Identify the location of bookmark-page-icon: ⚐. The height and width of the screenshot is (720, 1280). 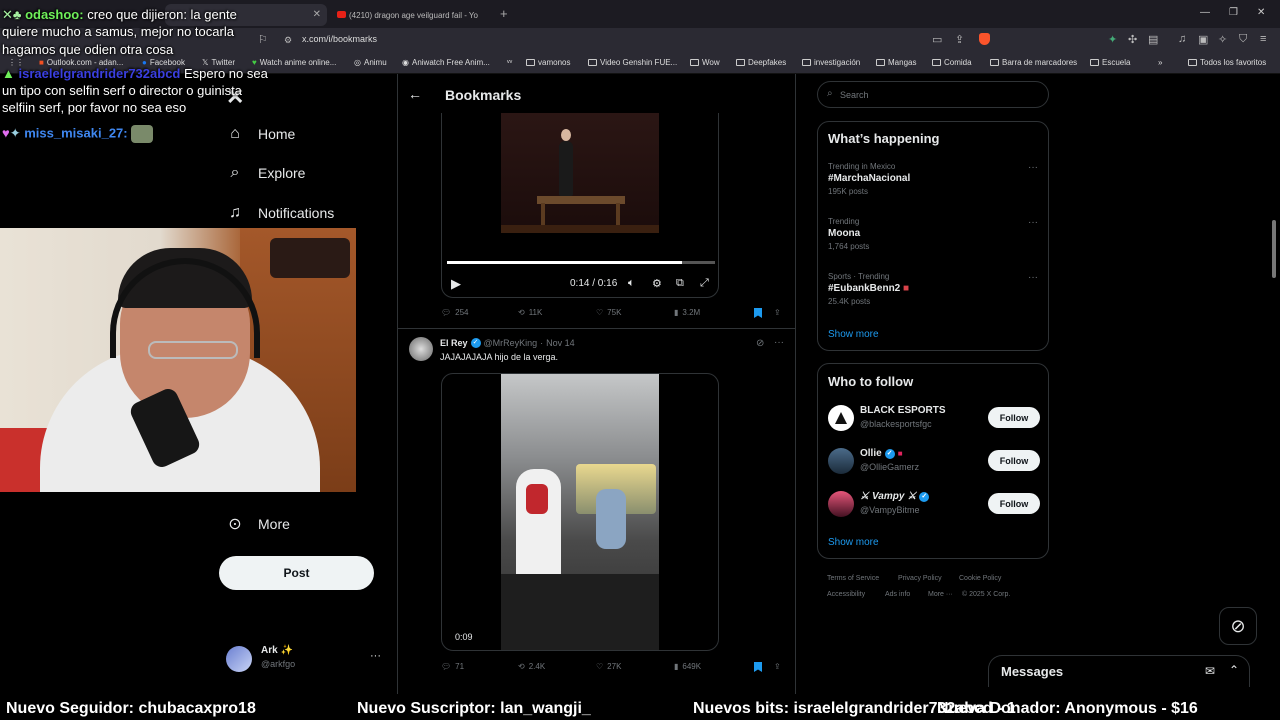
(263, 39).